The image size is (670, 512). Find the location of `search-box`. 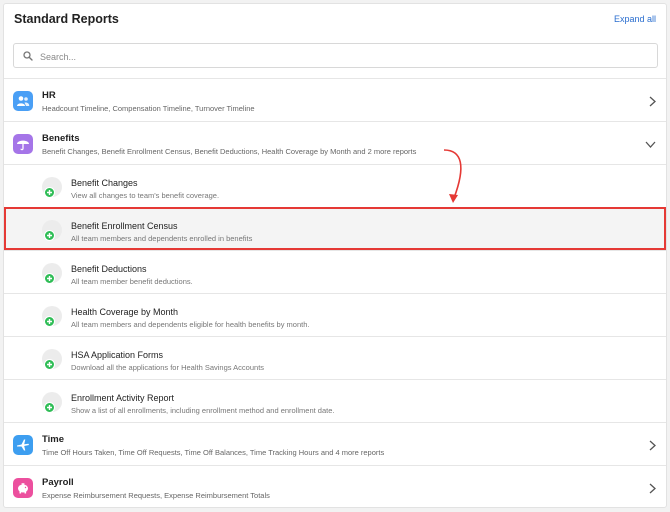

search-box is located at coordinates (335, 55).